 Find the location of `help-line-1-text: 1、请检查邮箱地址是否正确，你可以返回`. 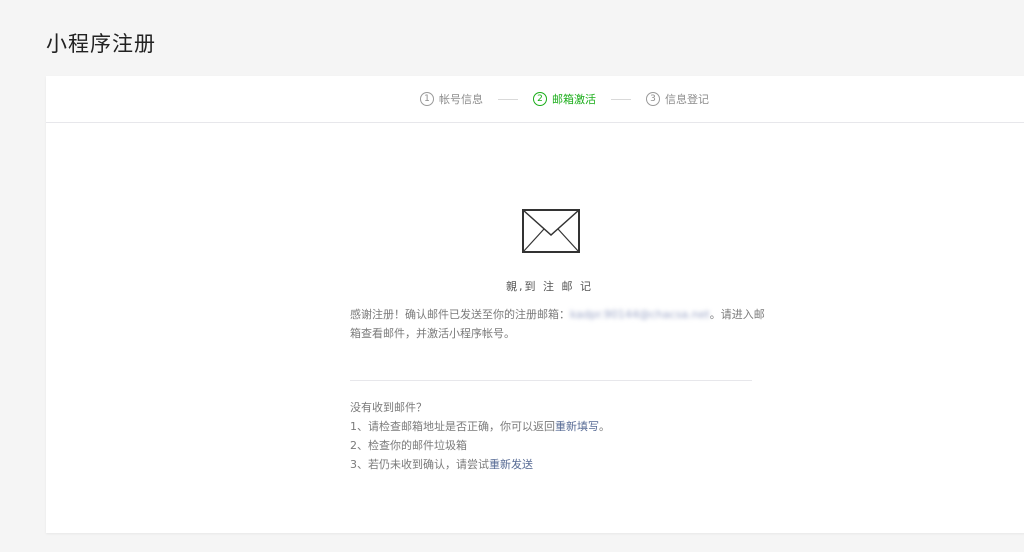

help-line-1-text: 1、请检查邮箱地址是否正确，你可以返回 is located at coordinates (452, 426).